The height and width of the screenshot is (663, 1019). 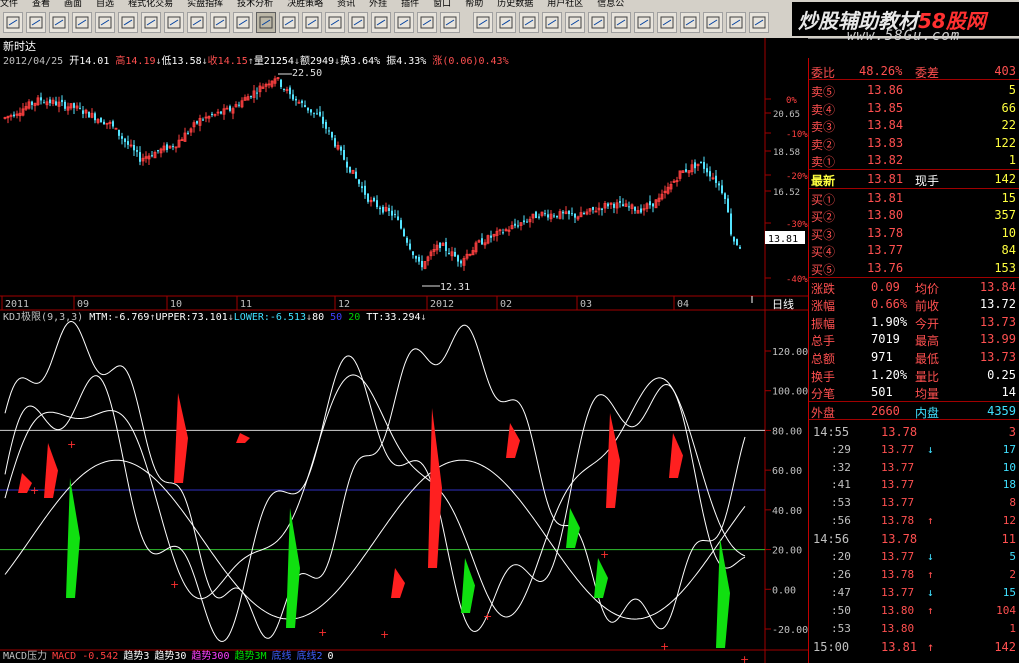 What do you see at coordinates (899, 646) in the screenshot?
I see `tick-price: 13.81` at bounding box center [899, 646].